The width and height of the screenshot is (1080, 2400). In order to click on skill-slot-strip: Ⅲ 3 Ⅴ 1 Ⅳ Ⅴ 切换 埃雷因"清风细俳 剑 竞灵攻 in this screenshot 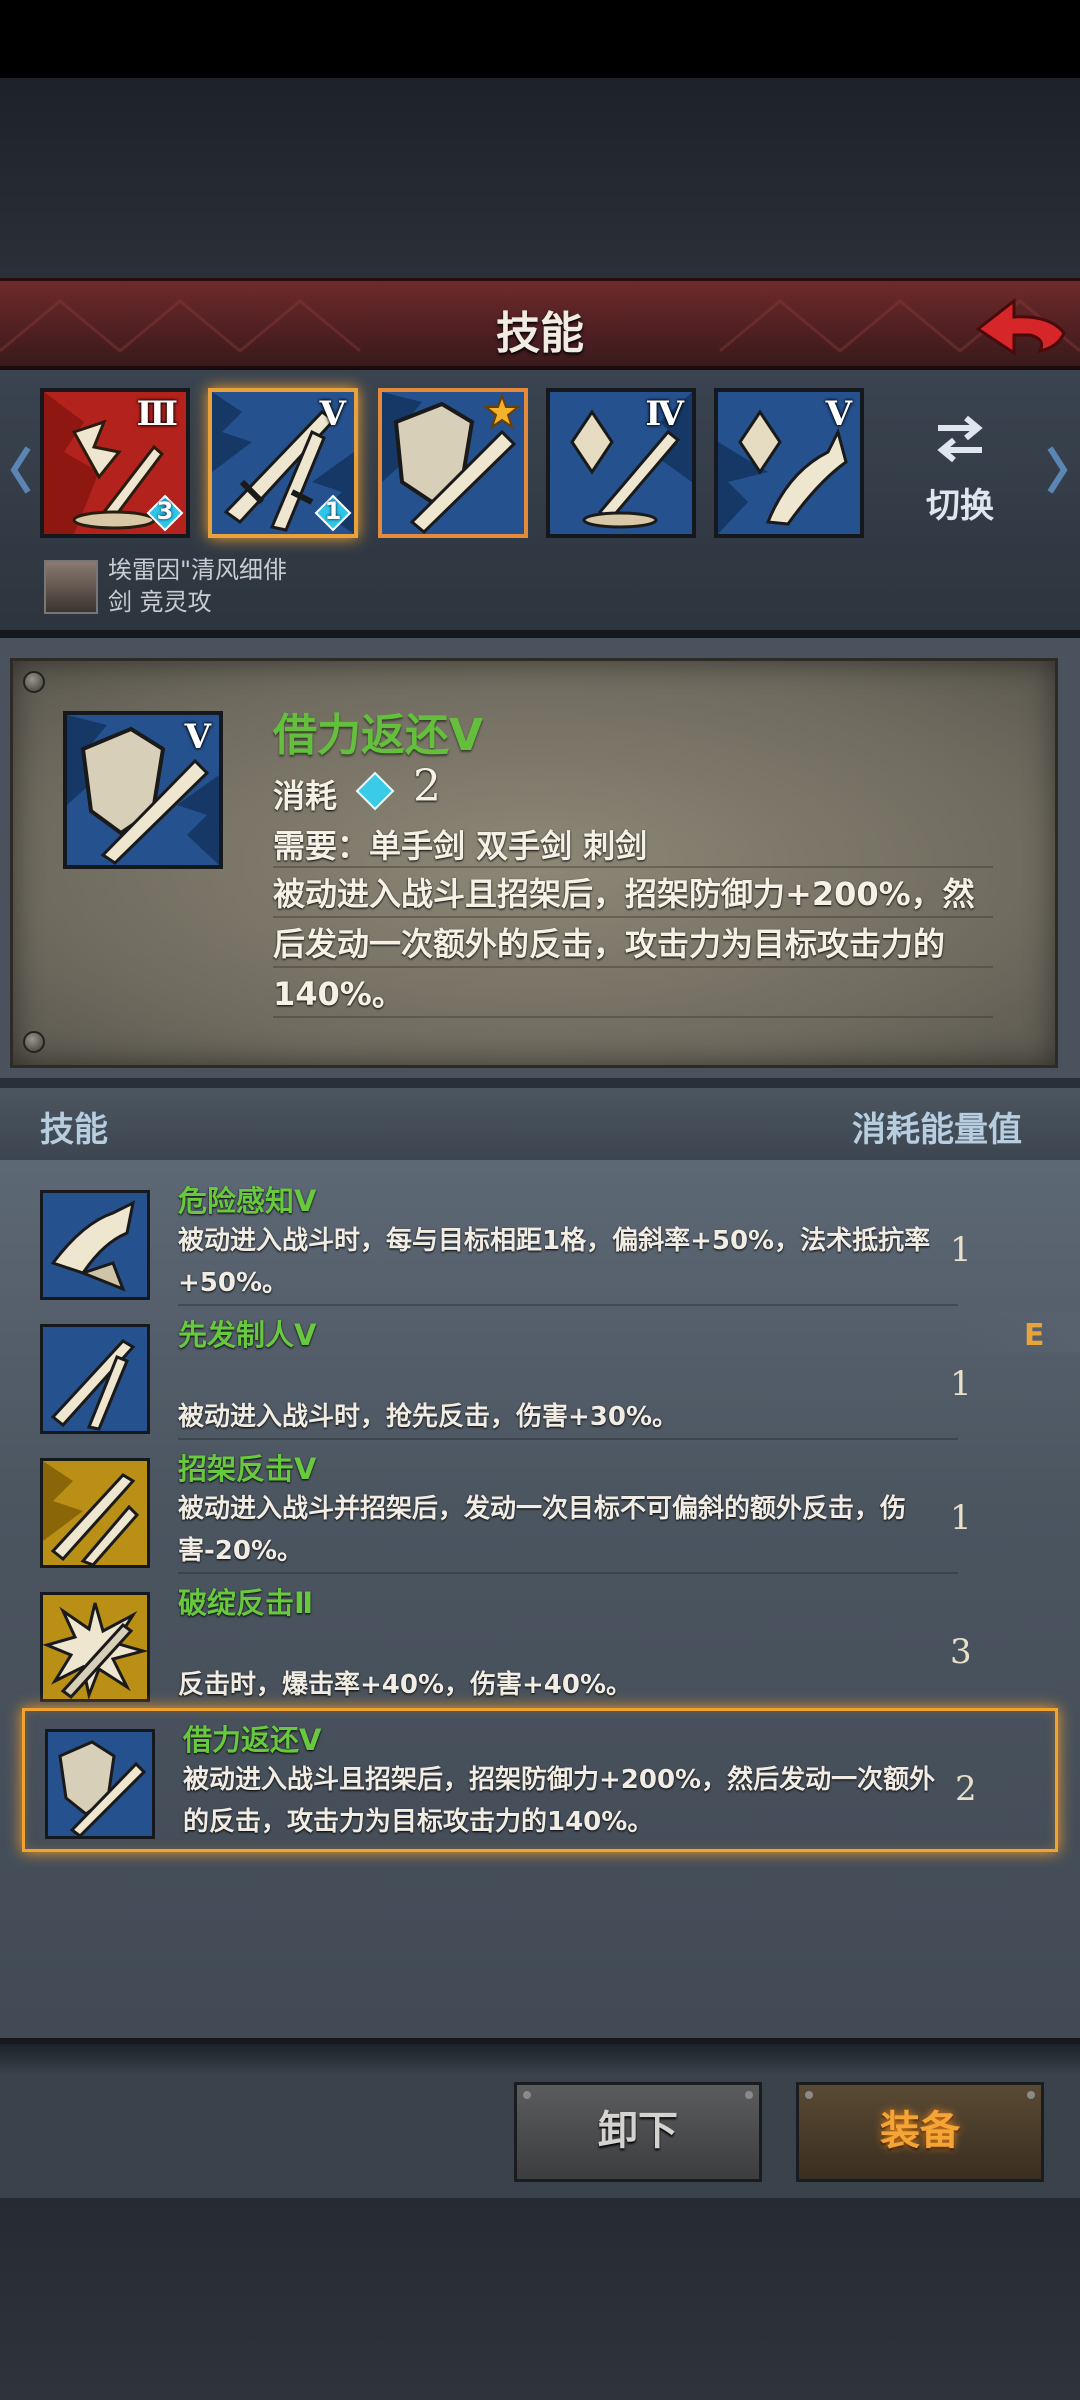, I will do `click(540, 504)`.